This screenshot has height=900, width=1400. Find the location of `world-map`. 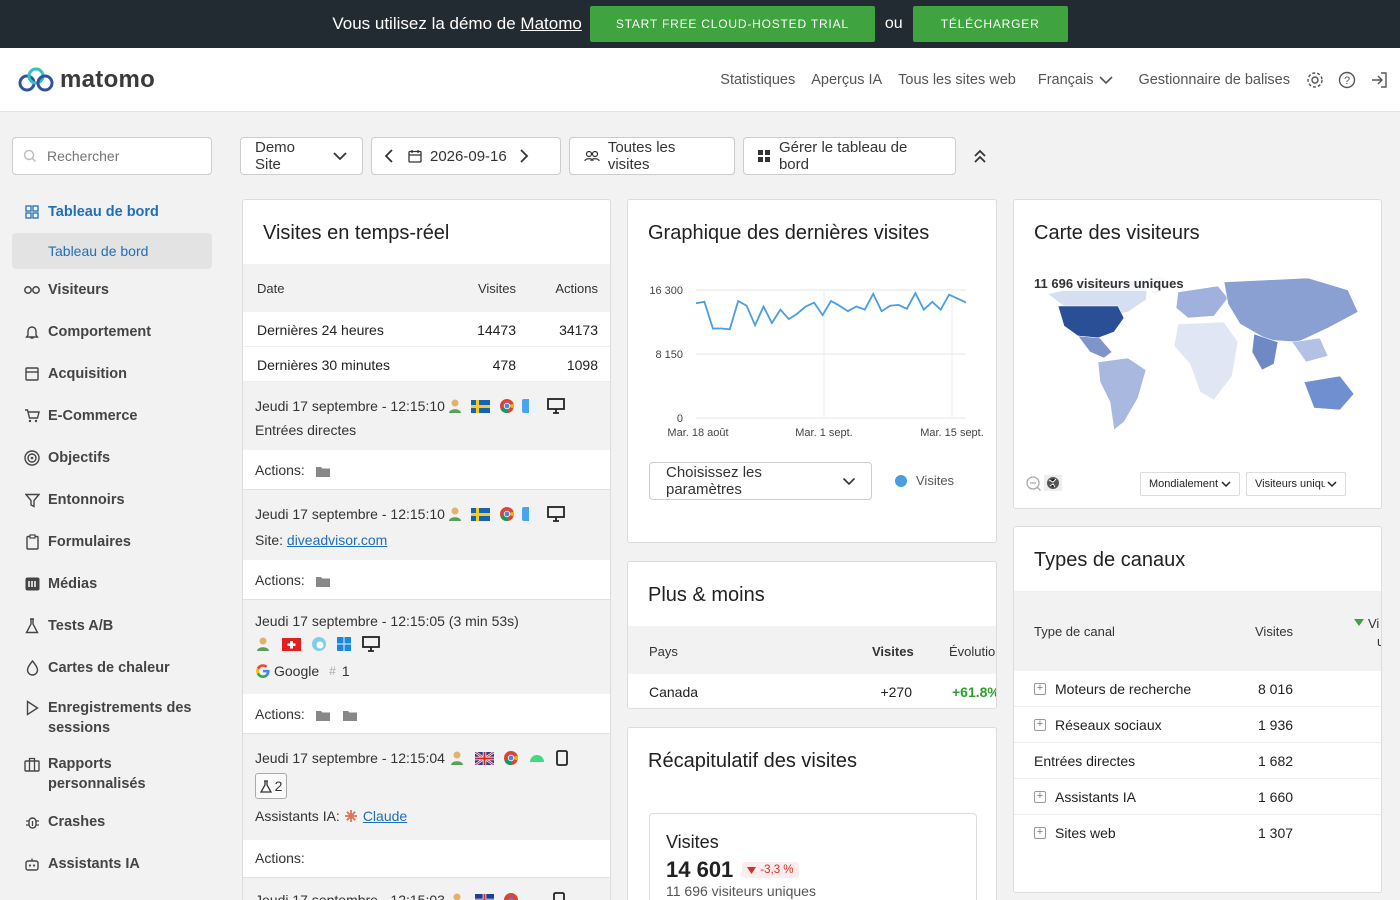

world-map is located at coordinates (1198, 357).